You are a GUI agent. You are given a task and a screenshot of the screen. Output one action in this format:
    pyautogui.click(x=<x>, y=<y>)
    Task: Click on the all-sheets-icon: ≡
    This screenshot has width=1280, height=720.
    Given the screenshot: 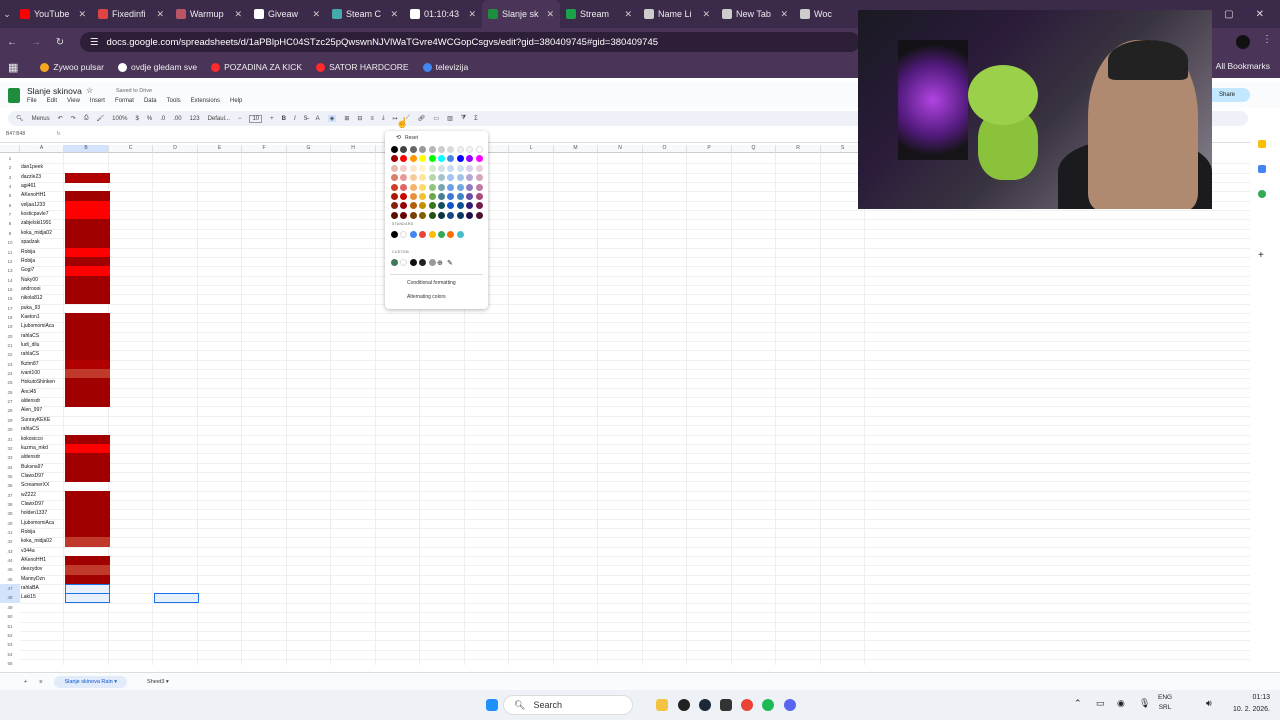 What is the action you would take?
    pyautogui.click(x=40, y=682)
    